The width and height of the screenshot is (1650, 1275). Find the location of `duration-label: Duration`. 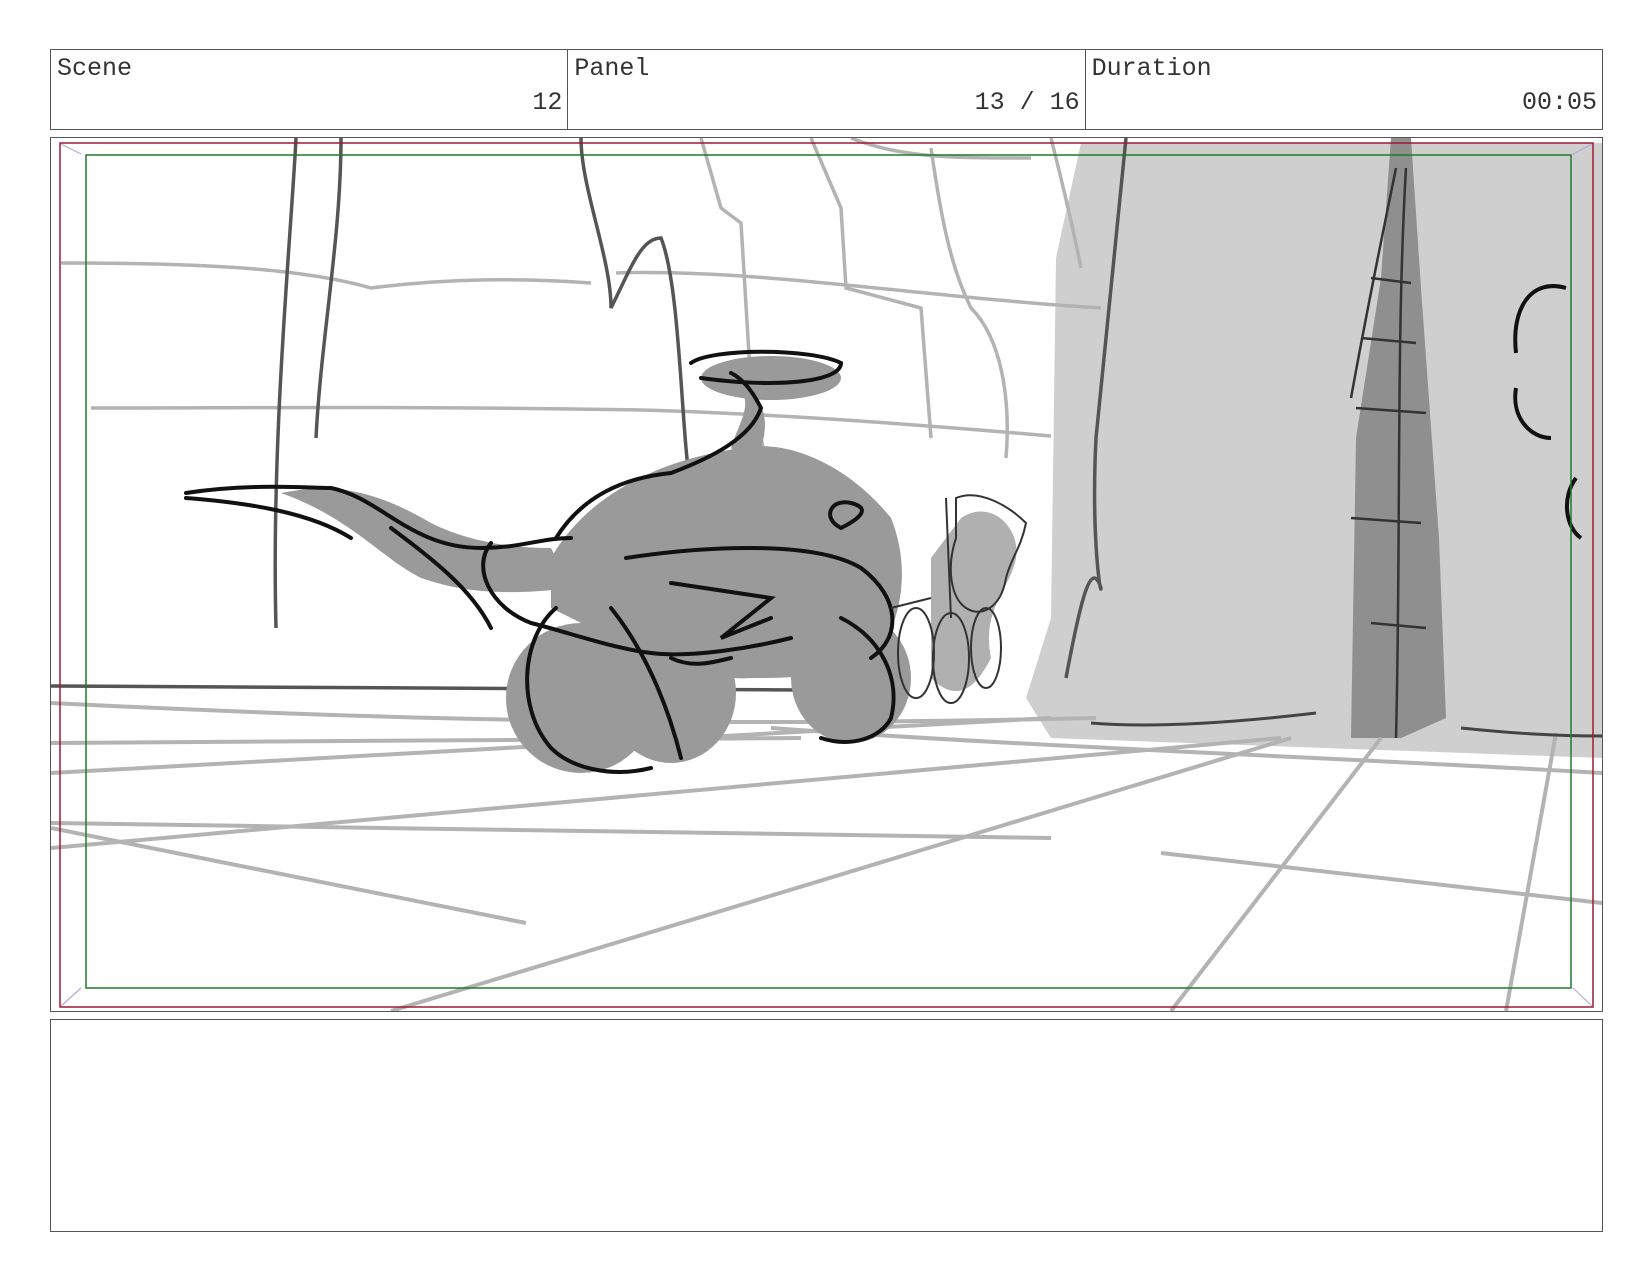

duration-label: Duration is located at coordinates (1151, 68).